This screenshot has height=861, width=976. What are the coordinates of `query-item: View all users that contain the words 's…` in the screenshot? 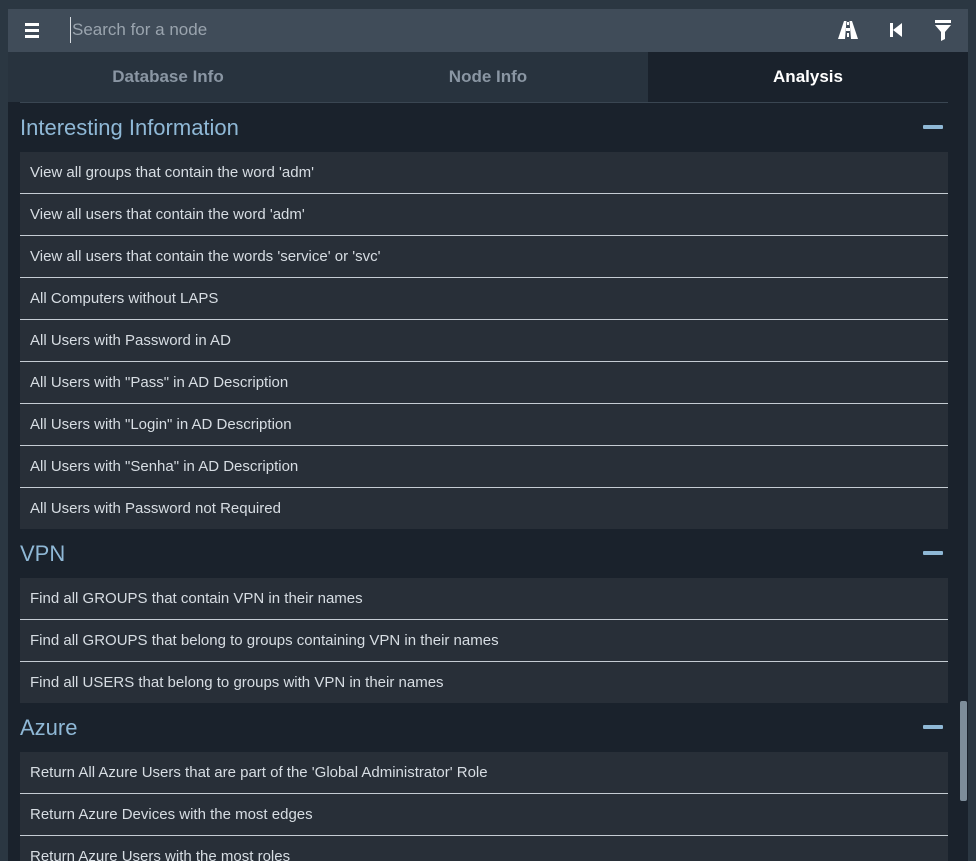 It's located at (484, 257).